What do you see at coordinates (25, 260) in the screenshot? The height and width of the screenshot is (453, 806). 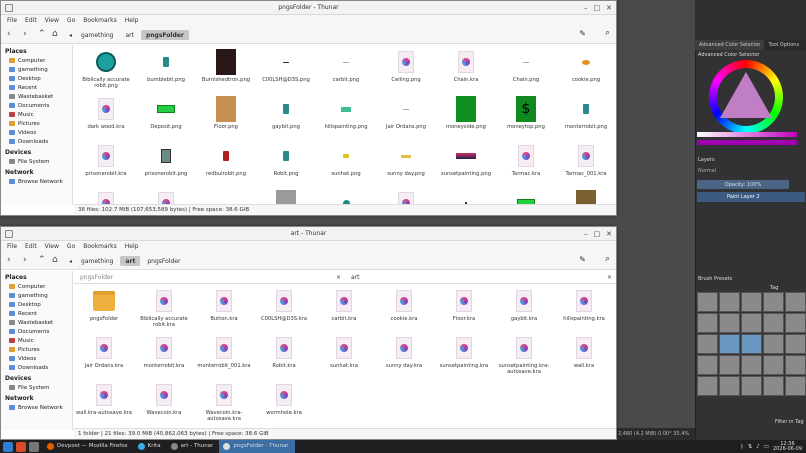 I see `forward-icon: ›` at bounding box center [25, 260].